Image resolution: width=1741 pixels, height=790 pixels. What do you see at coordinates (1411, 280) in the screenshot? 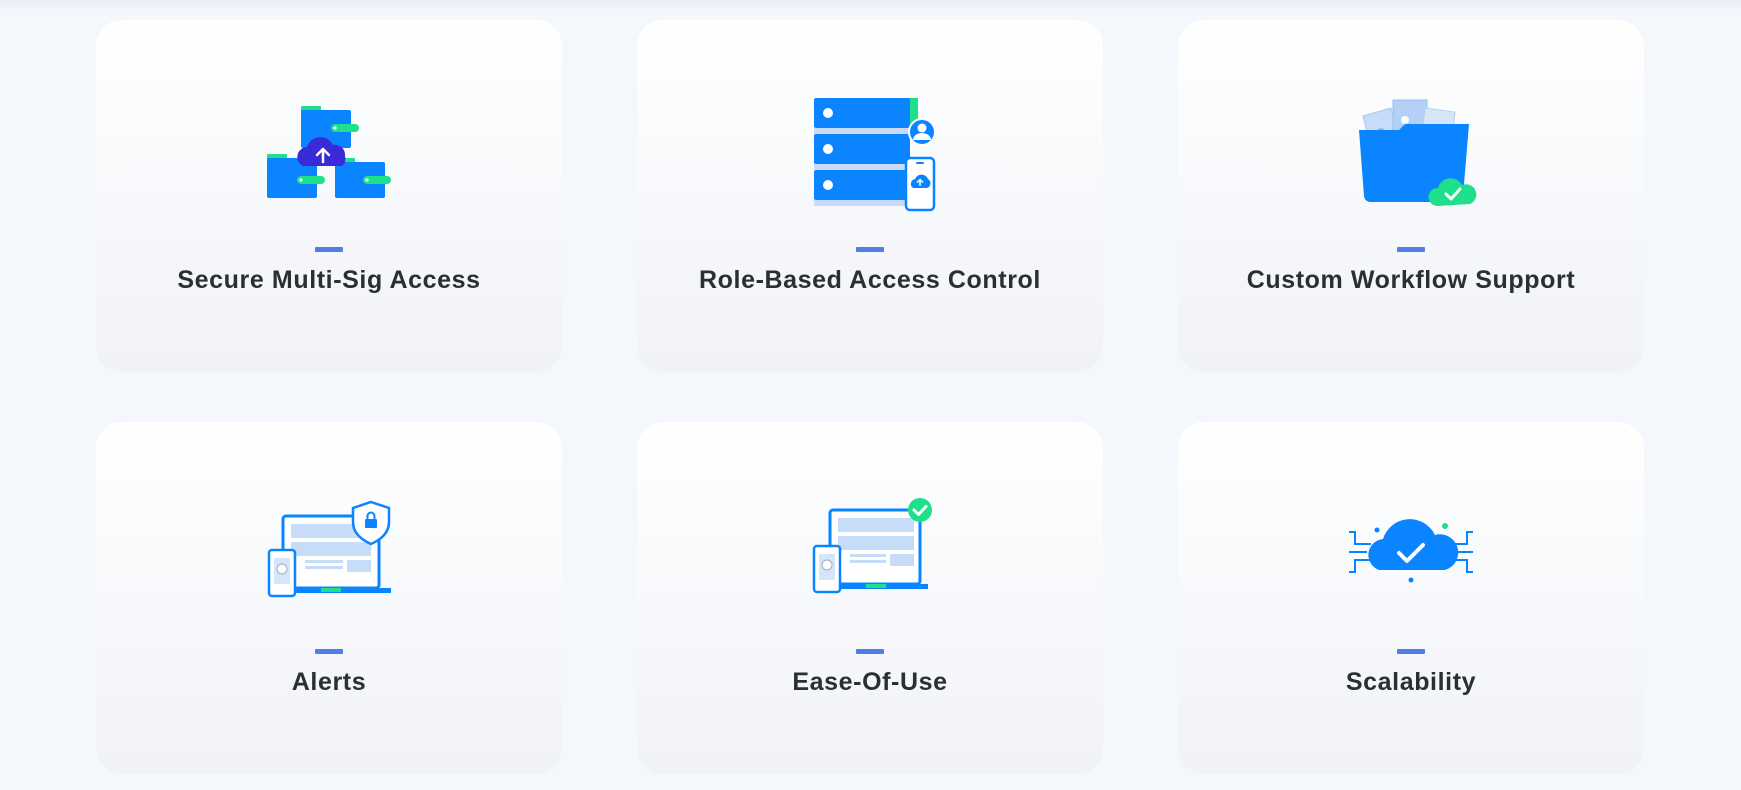
I see `feature-title: Custom Workflow Support` at bounding box center [1411, 280].